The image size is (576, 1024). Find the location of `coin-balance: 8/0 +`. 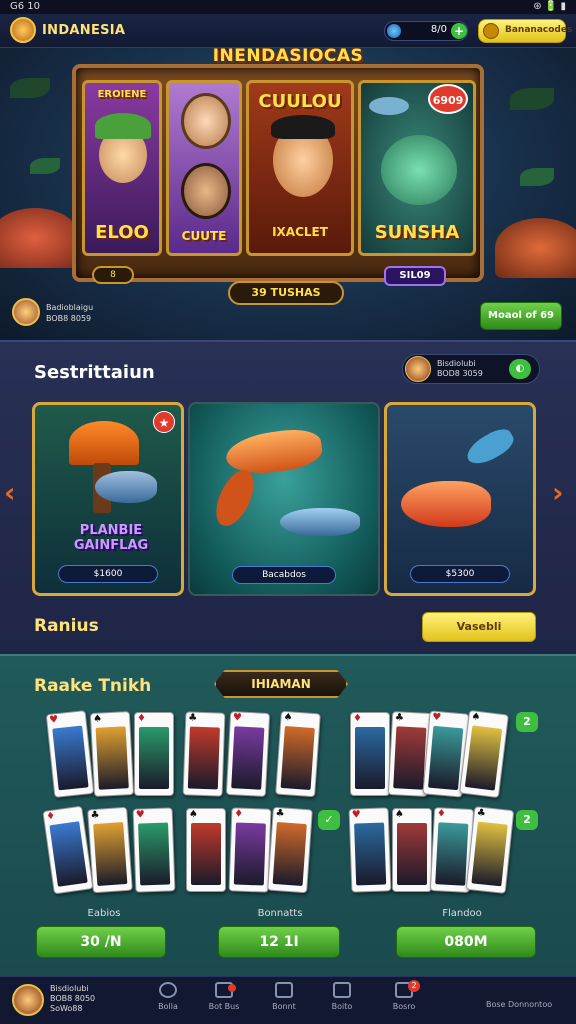

coin-balance: 8/0 + is located at coordinates (426, 31).